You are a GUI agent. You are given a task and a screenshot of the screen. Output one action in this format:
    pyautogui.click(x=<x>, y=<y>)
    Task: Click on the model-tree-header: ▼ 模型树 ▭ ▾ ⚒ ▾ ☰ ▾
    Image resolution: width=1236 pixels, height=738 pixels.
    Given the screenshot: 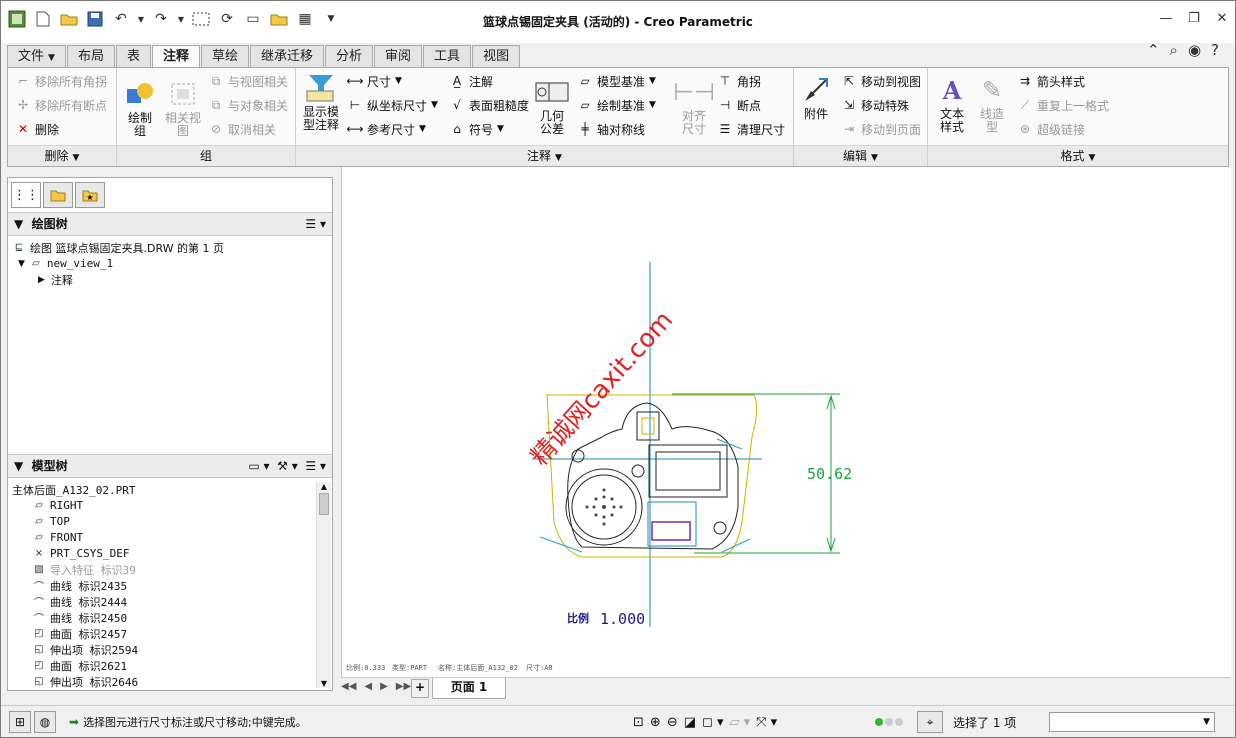 What is the action you would take?
    pyautogui.click(x=170, y=466)
    